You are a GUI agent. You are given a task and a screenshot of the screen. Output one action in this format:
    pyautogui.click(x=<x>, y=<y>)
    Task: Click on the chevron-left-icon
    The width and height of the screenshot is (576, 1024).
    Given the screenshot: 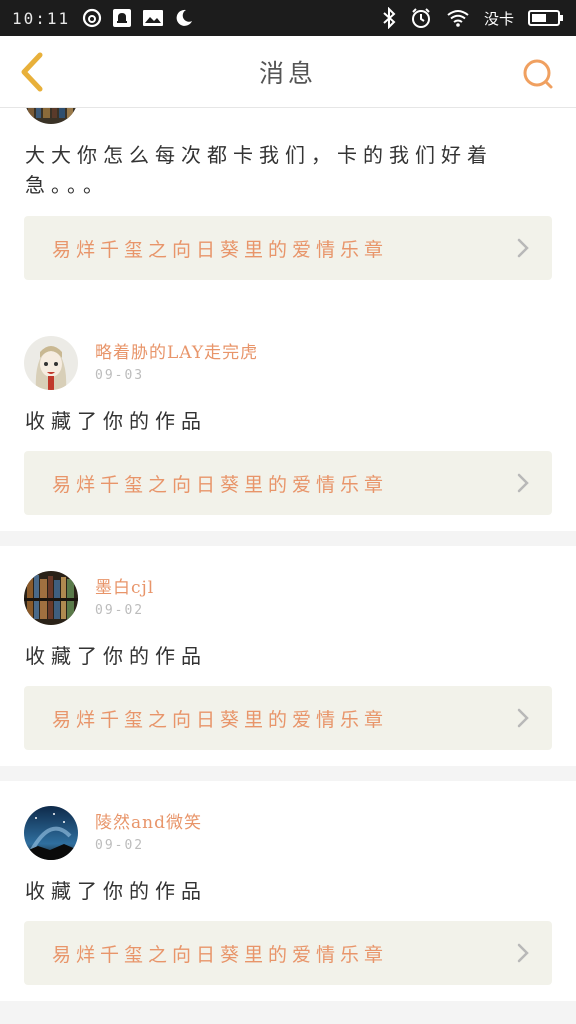 What is the action you would take?
    pyautogui.click(x=32, y=72)
    